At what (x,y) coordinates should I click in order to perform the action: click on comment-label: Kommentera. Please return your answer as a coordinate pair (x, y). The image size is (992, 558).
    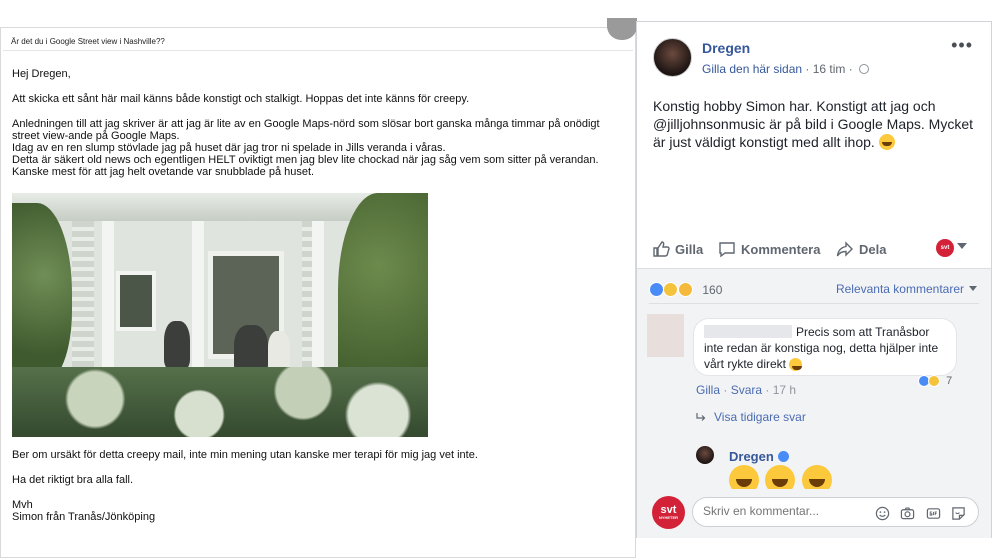
    Looking at the image, I should click on (781, 249).